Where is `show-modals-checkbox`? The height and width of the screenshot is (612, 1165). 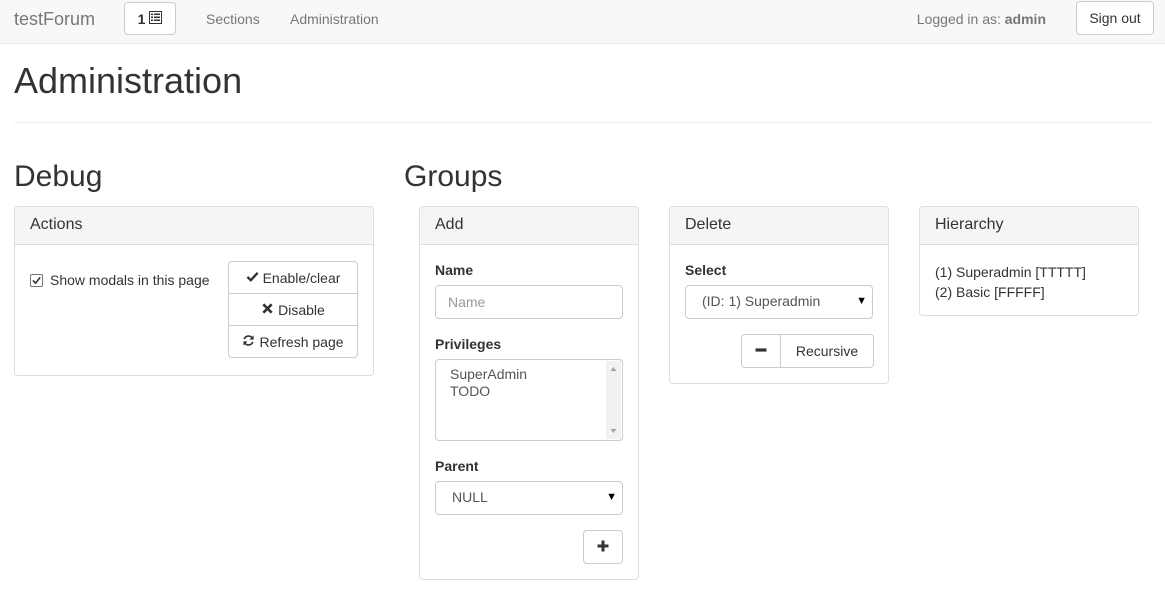 show-modals-checkbox is located at coordinates (36, 280).